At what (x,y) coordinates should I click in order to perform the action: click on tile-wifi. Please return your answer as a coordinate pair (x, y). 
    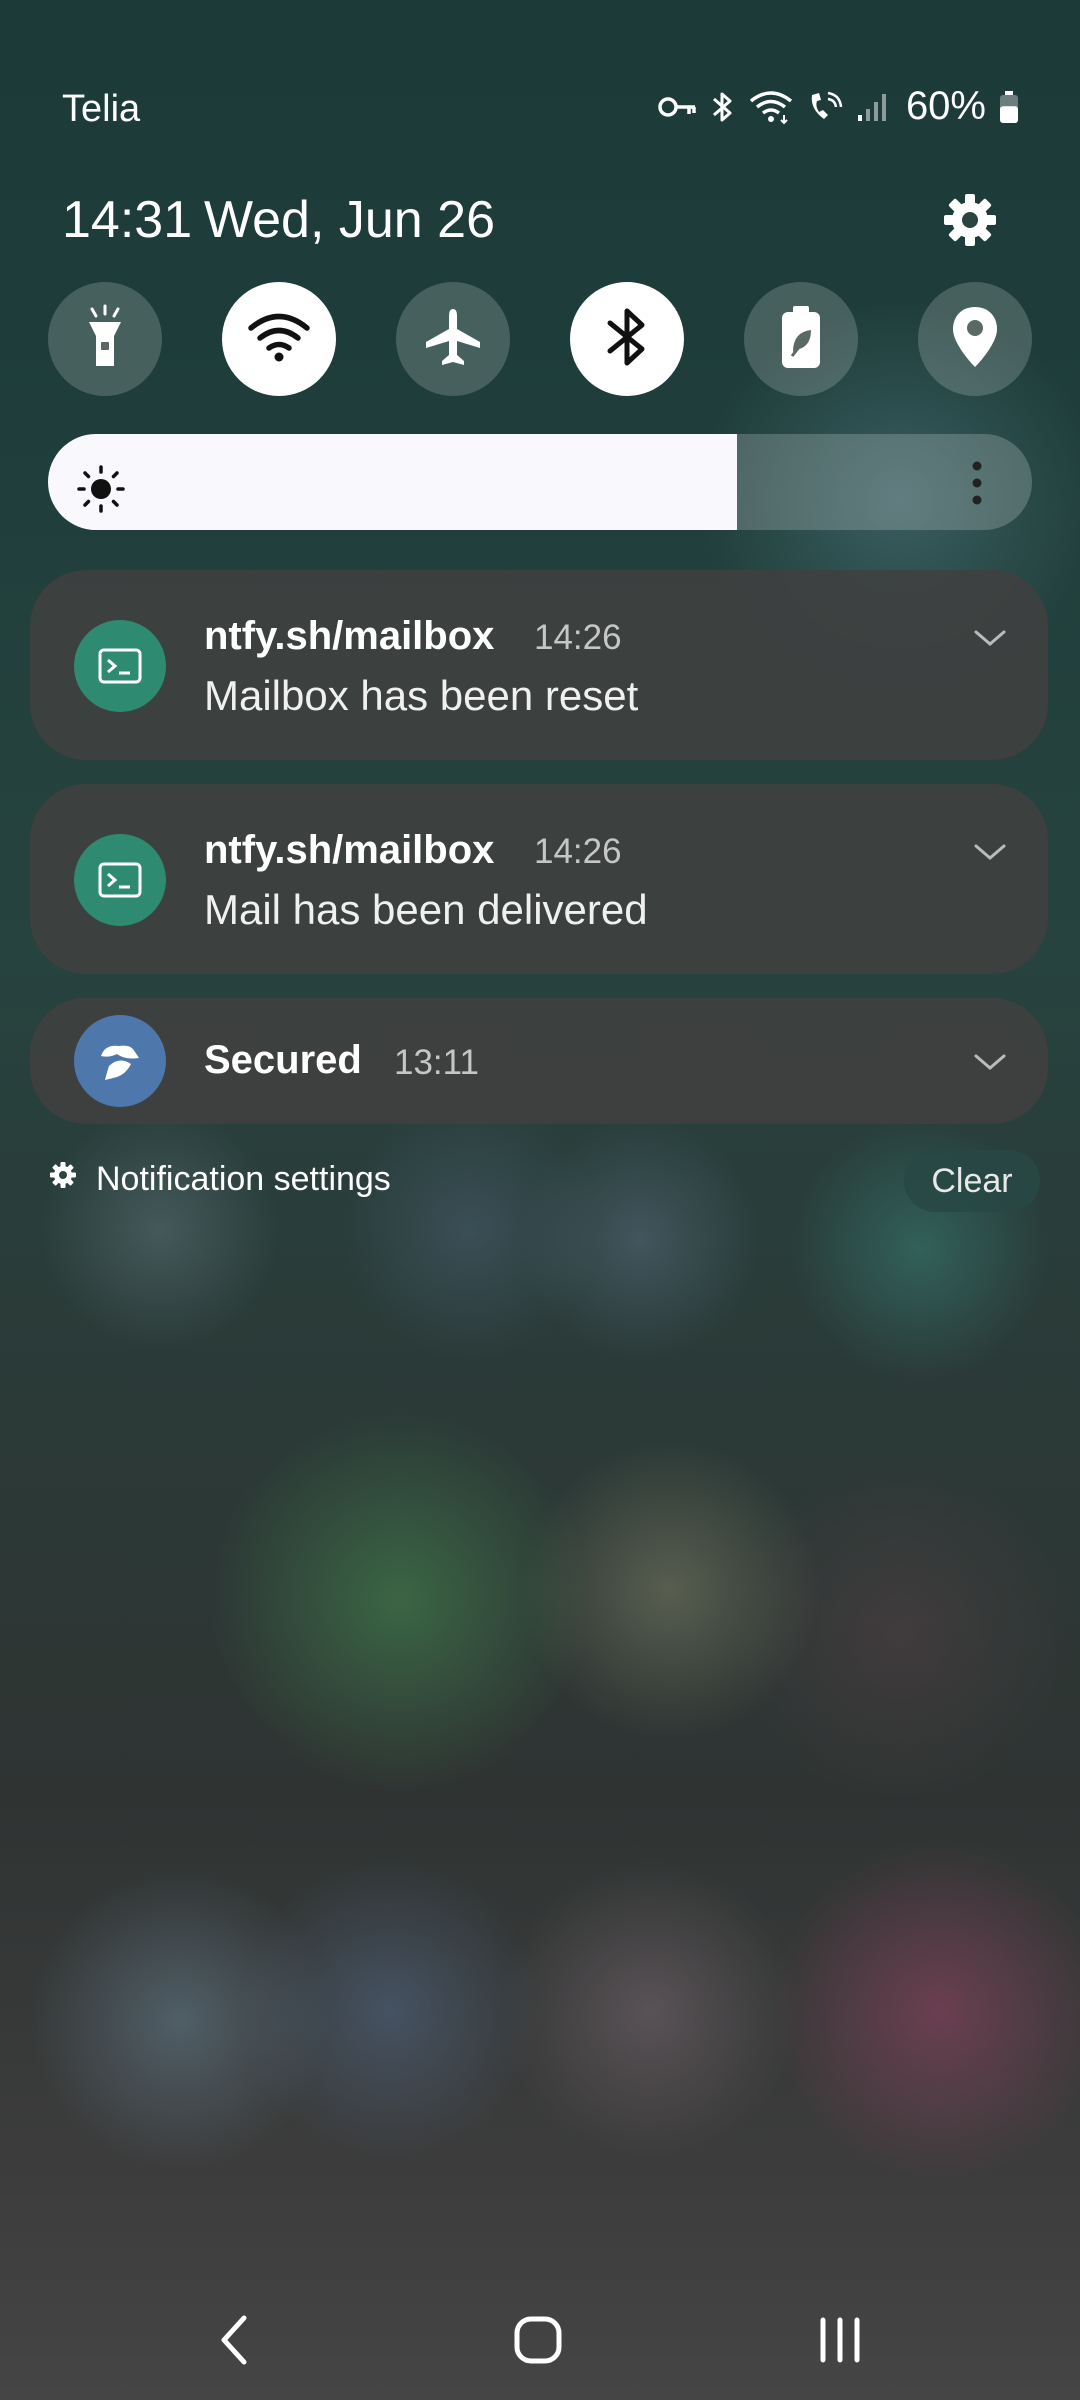
    Looking at the image, I should click on (279, 339).